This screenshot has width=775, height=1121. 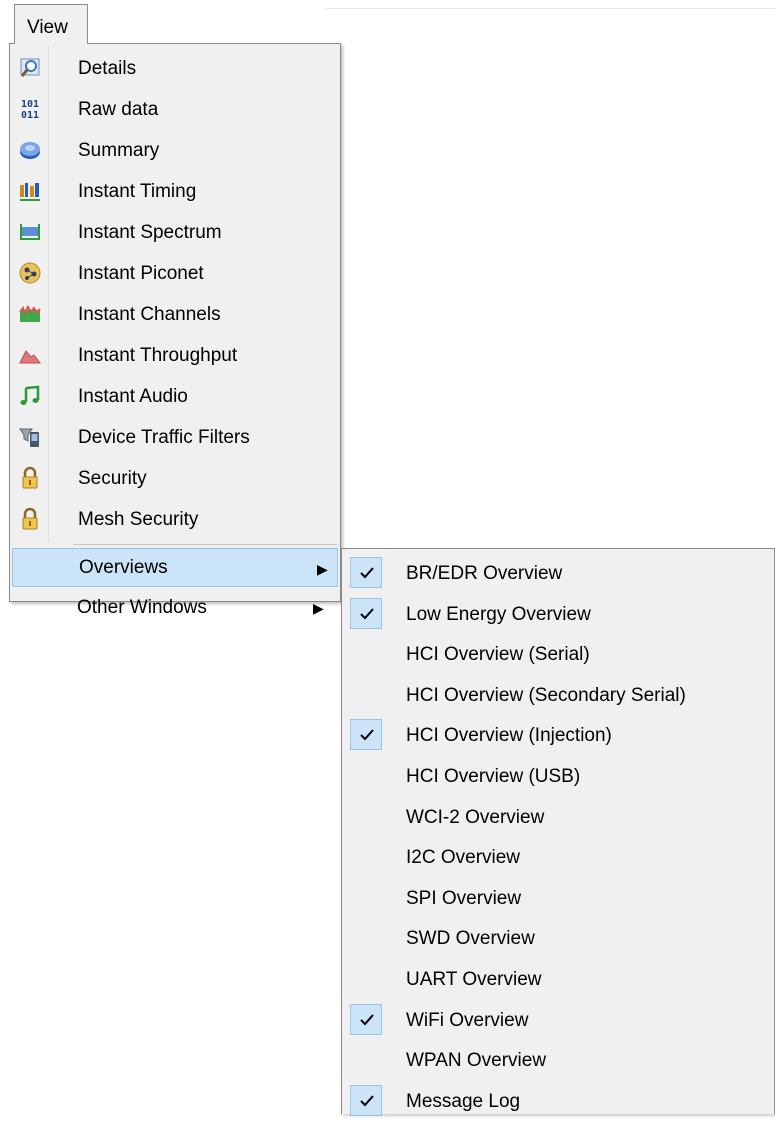 I want to click on piconet-icon, so click(x=30, y=273).